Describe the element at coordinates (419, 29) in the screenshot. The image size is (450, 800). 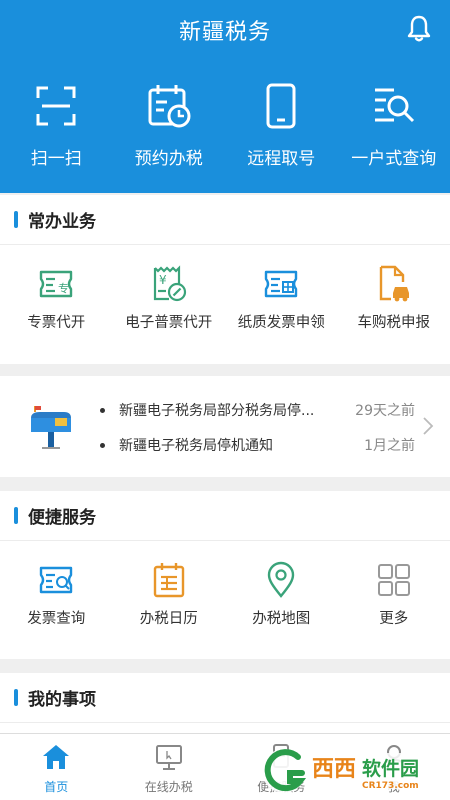
I see `bell-icon` at that location.